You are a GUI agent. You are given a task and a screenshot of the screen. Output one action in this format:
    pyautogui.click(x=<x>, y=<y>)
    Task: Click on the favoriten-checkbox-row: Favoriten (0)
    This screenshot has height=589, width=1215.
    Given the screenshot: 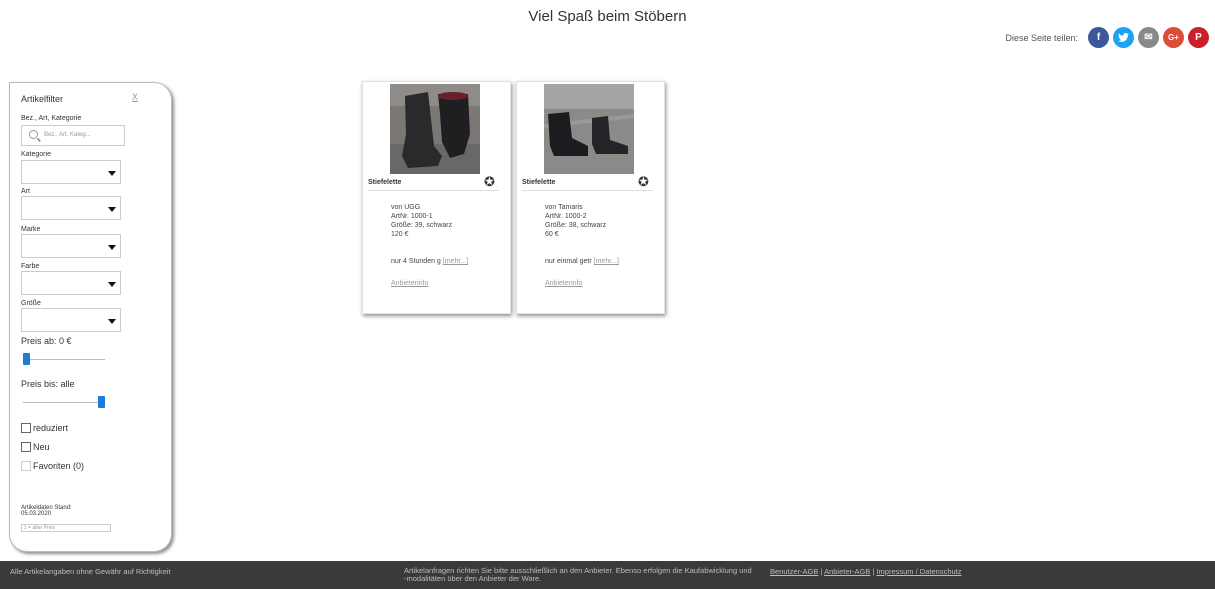 What is the action you would take?
    pyautogui.click(x=52, y=466)
    